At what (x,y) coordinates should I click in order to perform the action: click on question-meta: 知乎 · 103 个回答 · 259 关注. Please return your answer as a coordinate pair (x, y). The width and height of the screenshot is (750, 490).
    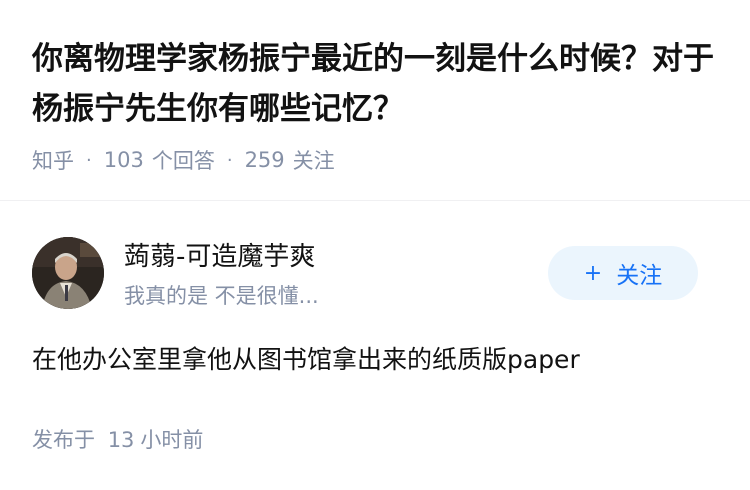
    Looking at the image, I should click on (183, 160).